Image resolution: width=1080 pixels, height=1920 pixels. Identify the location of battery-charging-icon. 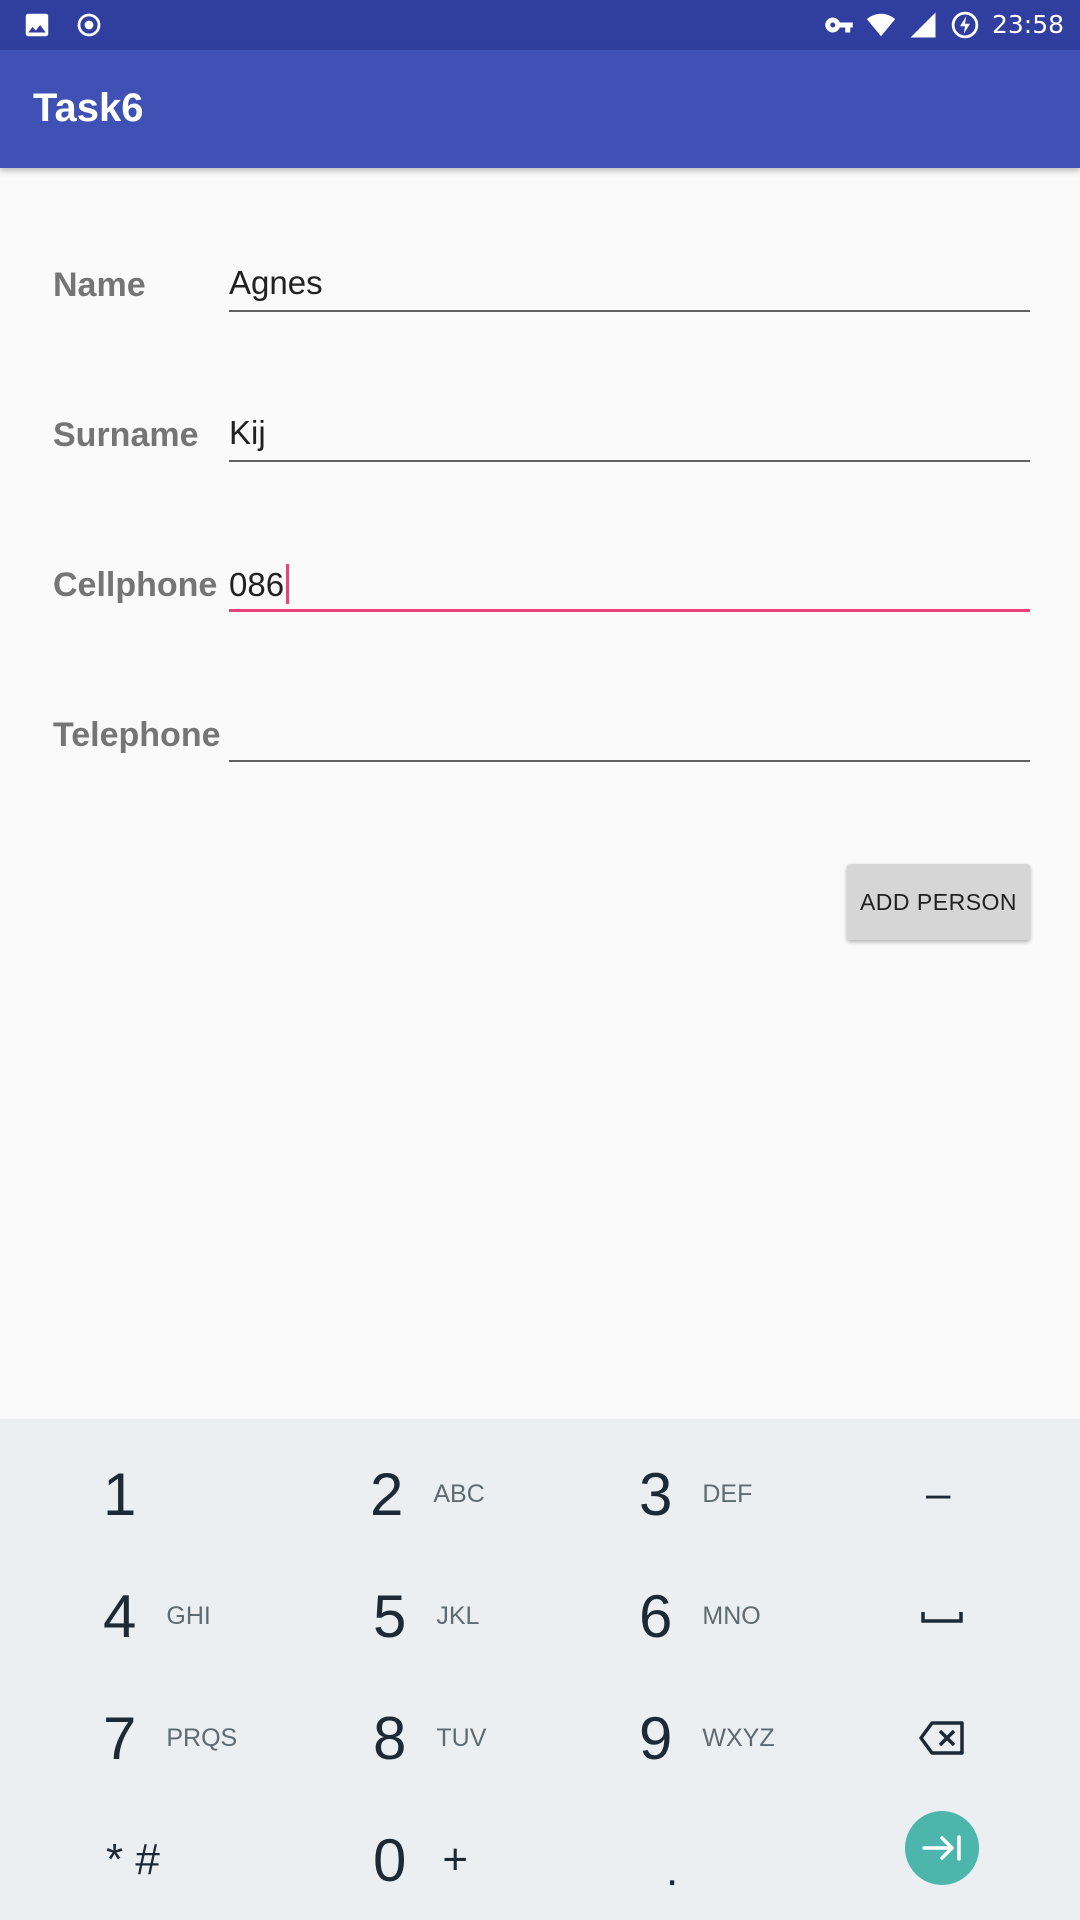
(965, 25).